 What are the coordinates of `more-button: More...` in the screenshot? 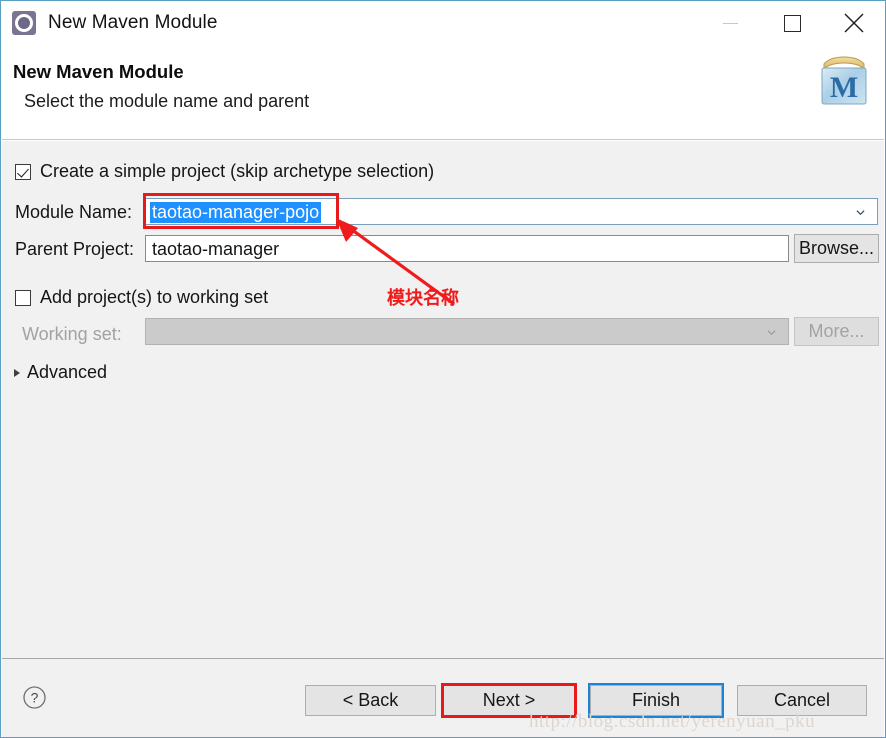 It's located at (836, 331).